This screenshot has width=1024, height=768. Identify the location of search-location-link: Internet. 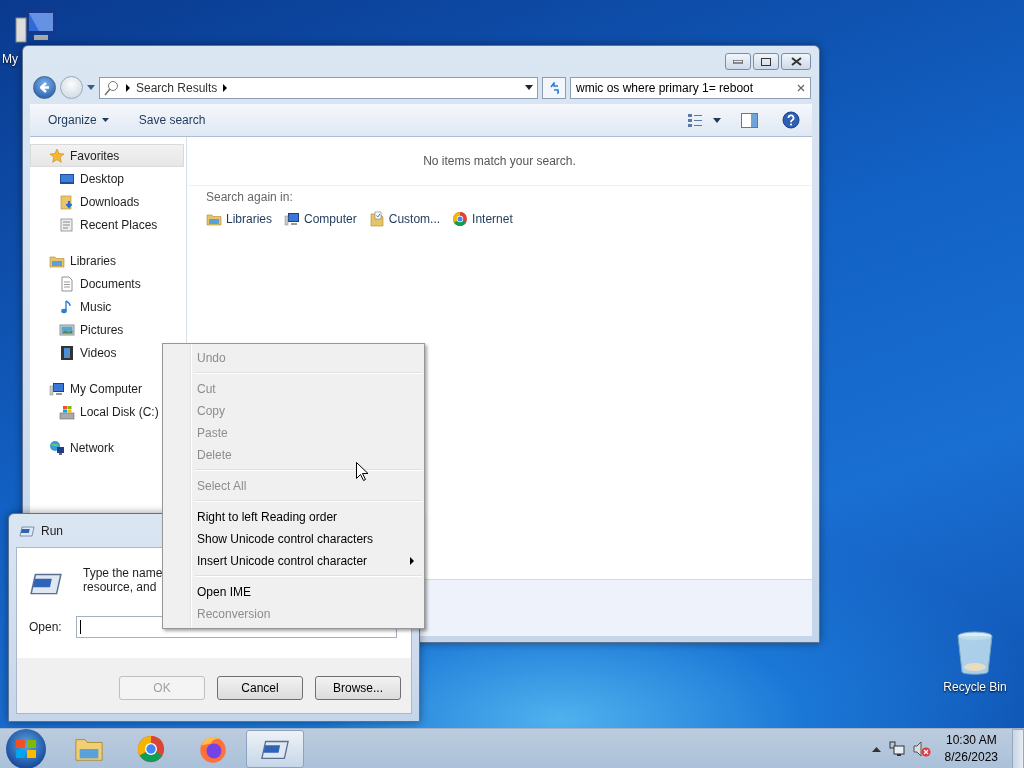
(482, 219).